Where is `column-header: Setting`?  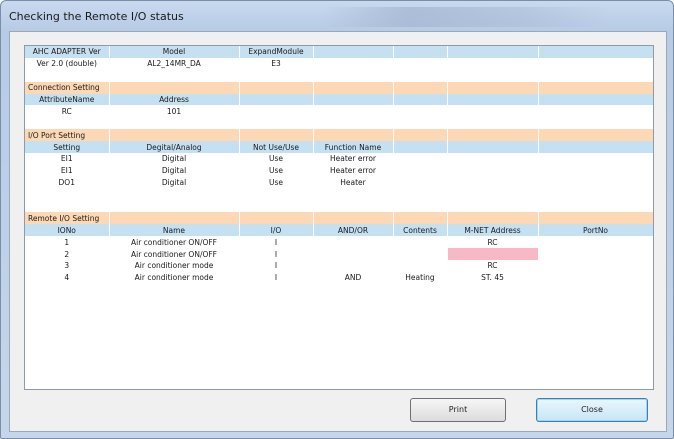 column-header: Setting is located at coordinates (67, 147).